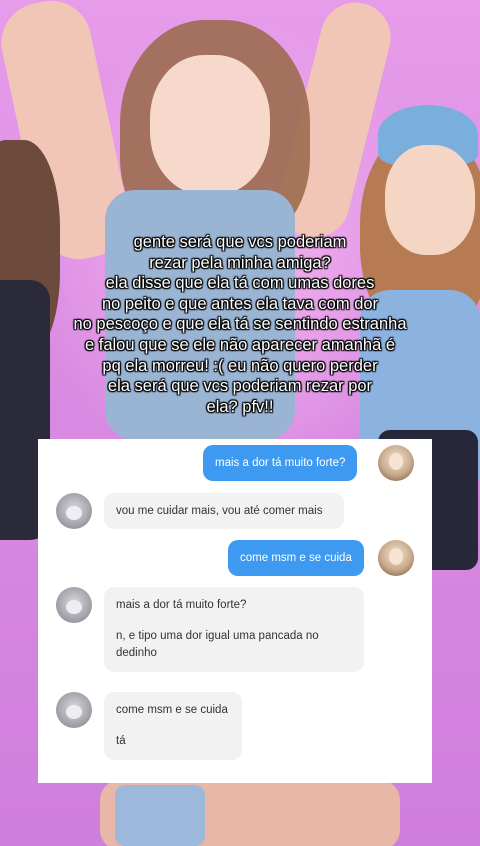 The width and height of the screenshot is (480, 846). Describe the element at coordinates (219, 511) in the screenshot. I see `message-text: vou me cuidar mais, vou até comer mais` at that location.